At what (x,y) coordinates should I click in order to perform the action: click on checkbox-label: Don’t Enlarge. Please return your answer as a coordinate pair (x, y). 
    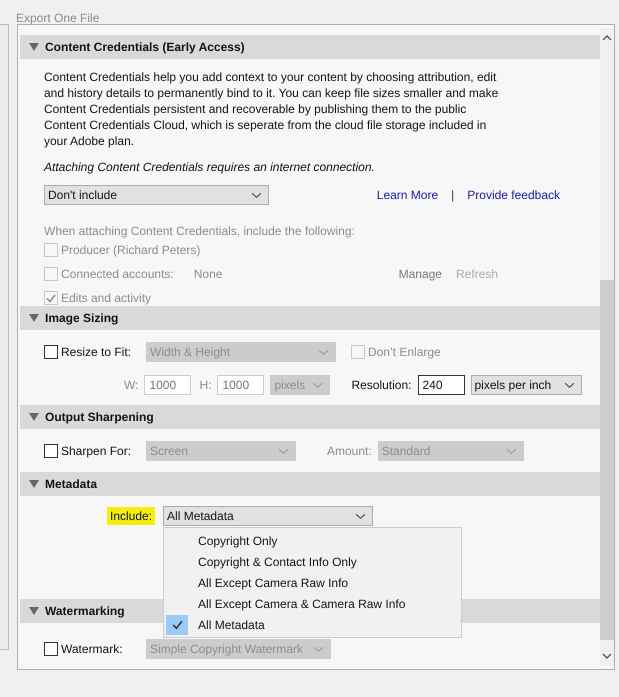
    Looking at the image, I should click on (404, 352).